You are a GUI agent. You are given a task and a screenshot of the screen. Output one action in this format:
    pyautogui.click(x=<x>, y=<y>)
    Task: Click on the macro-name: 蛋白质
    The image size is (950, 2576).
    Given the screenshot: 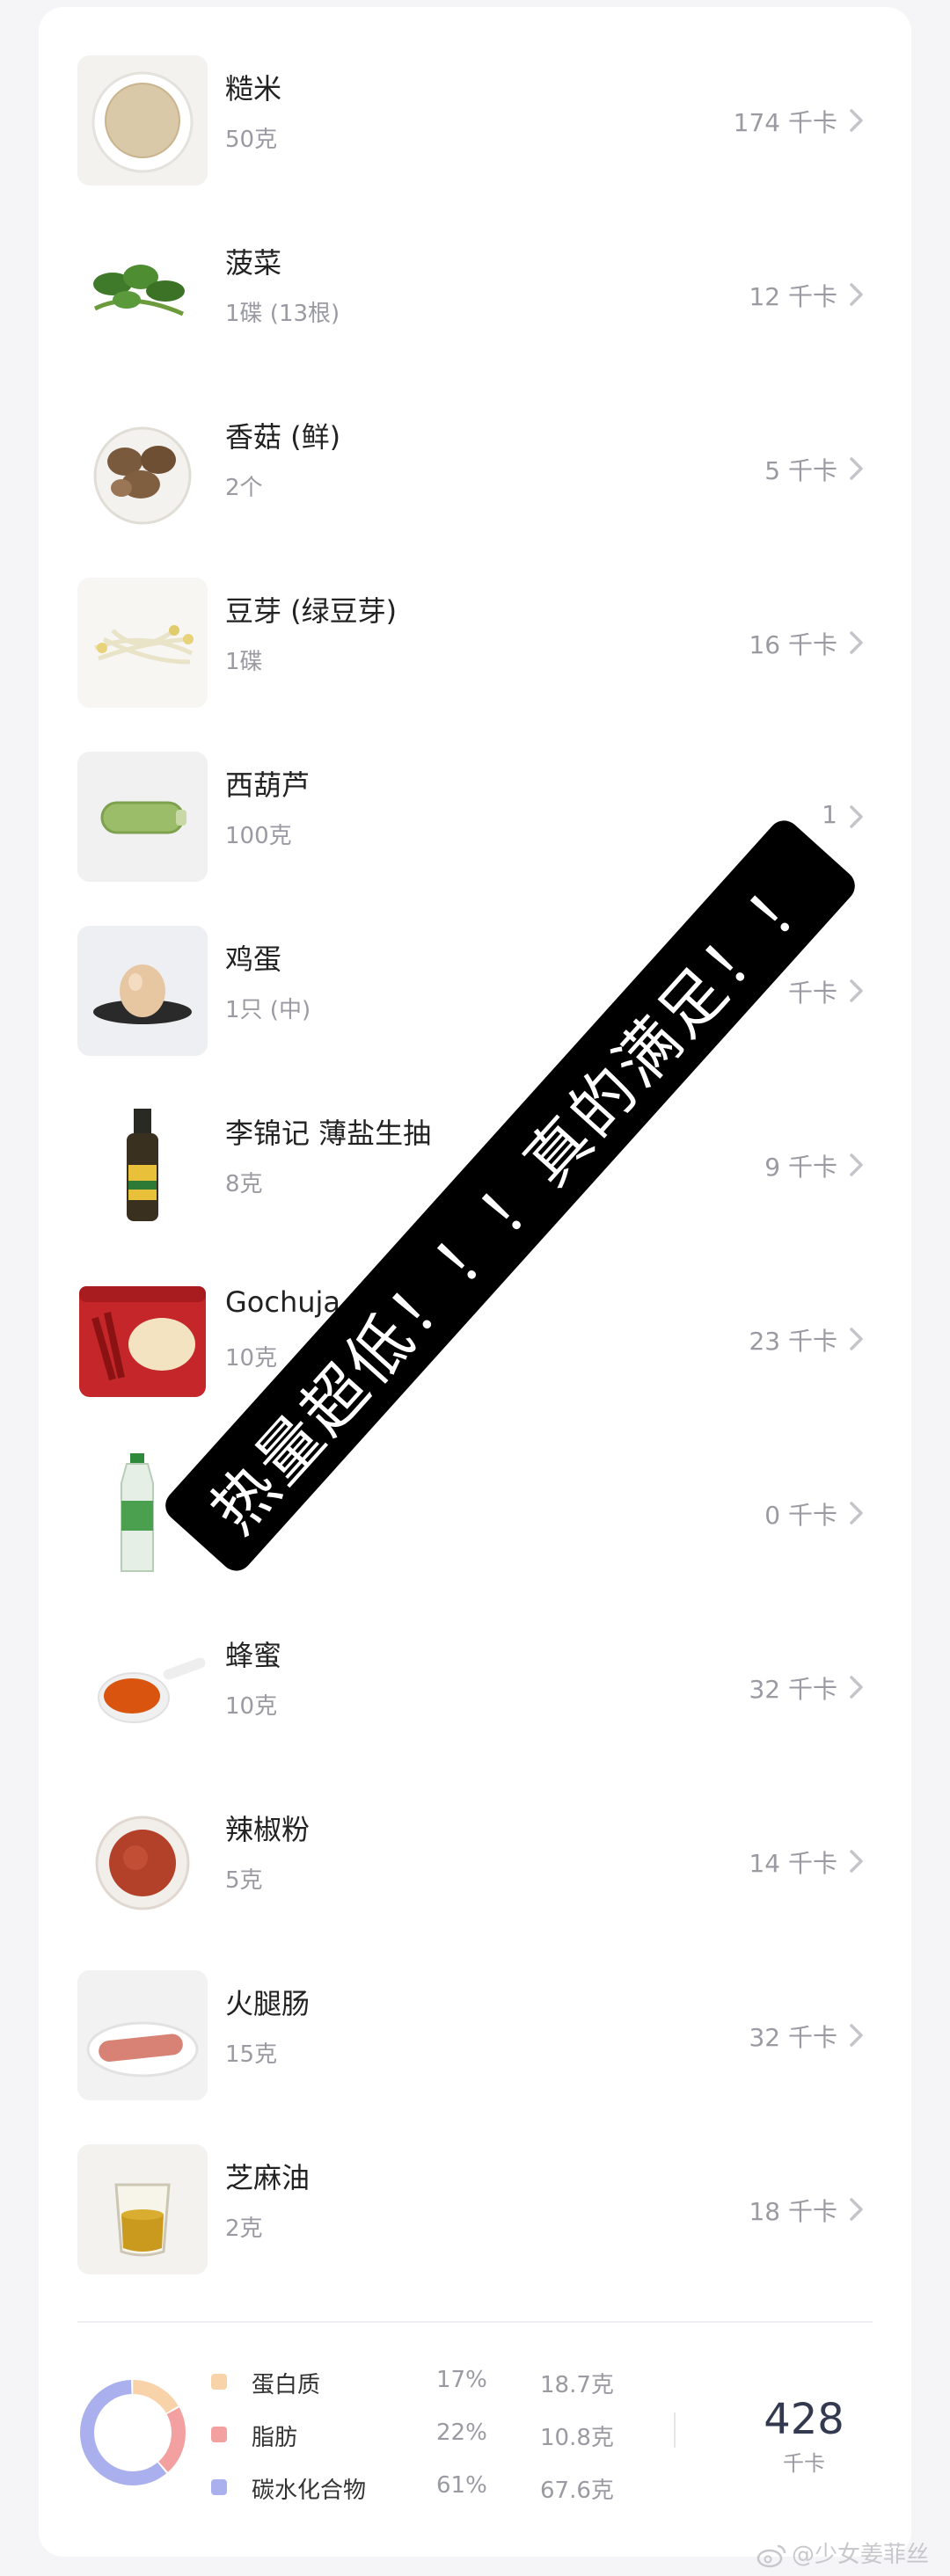 What is the action you would take?
    pyautogui.click(x=286, y=2385)
    